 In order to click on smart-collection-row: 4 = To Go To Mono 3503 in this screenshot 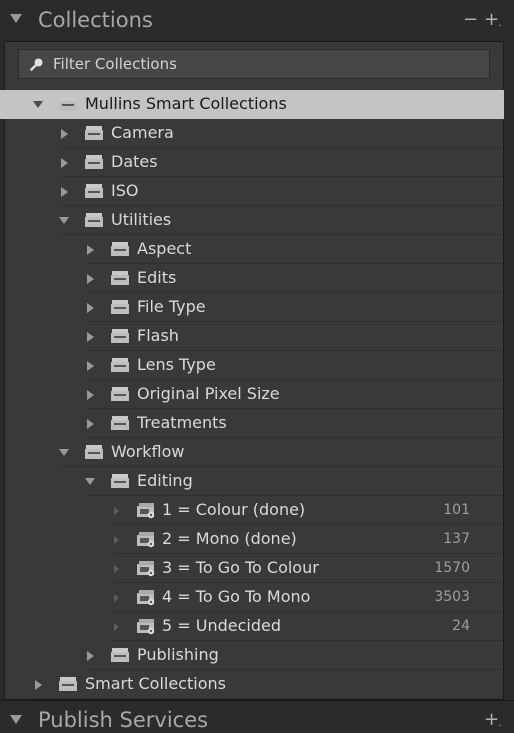, I will do `click(252, 597)`.